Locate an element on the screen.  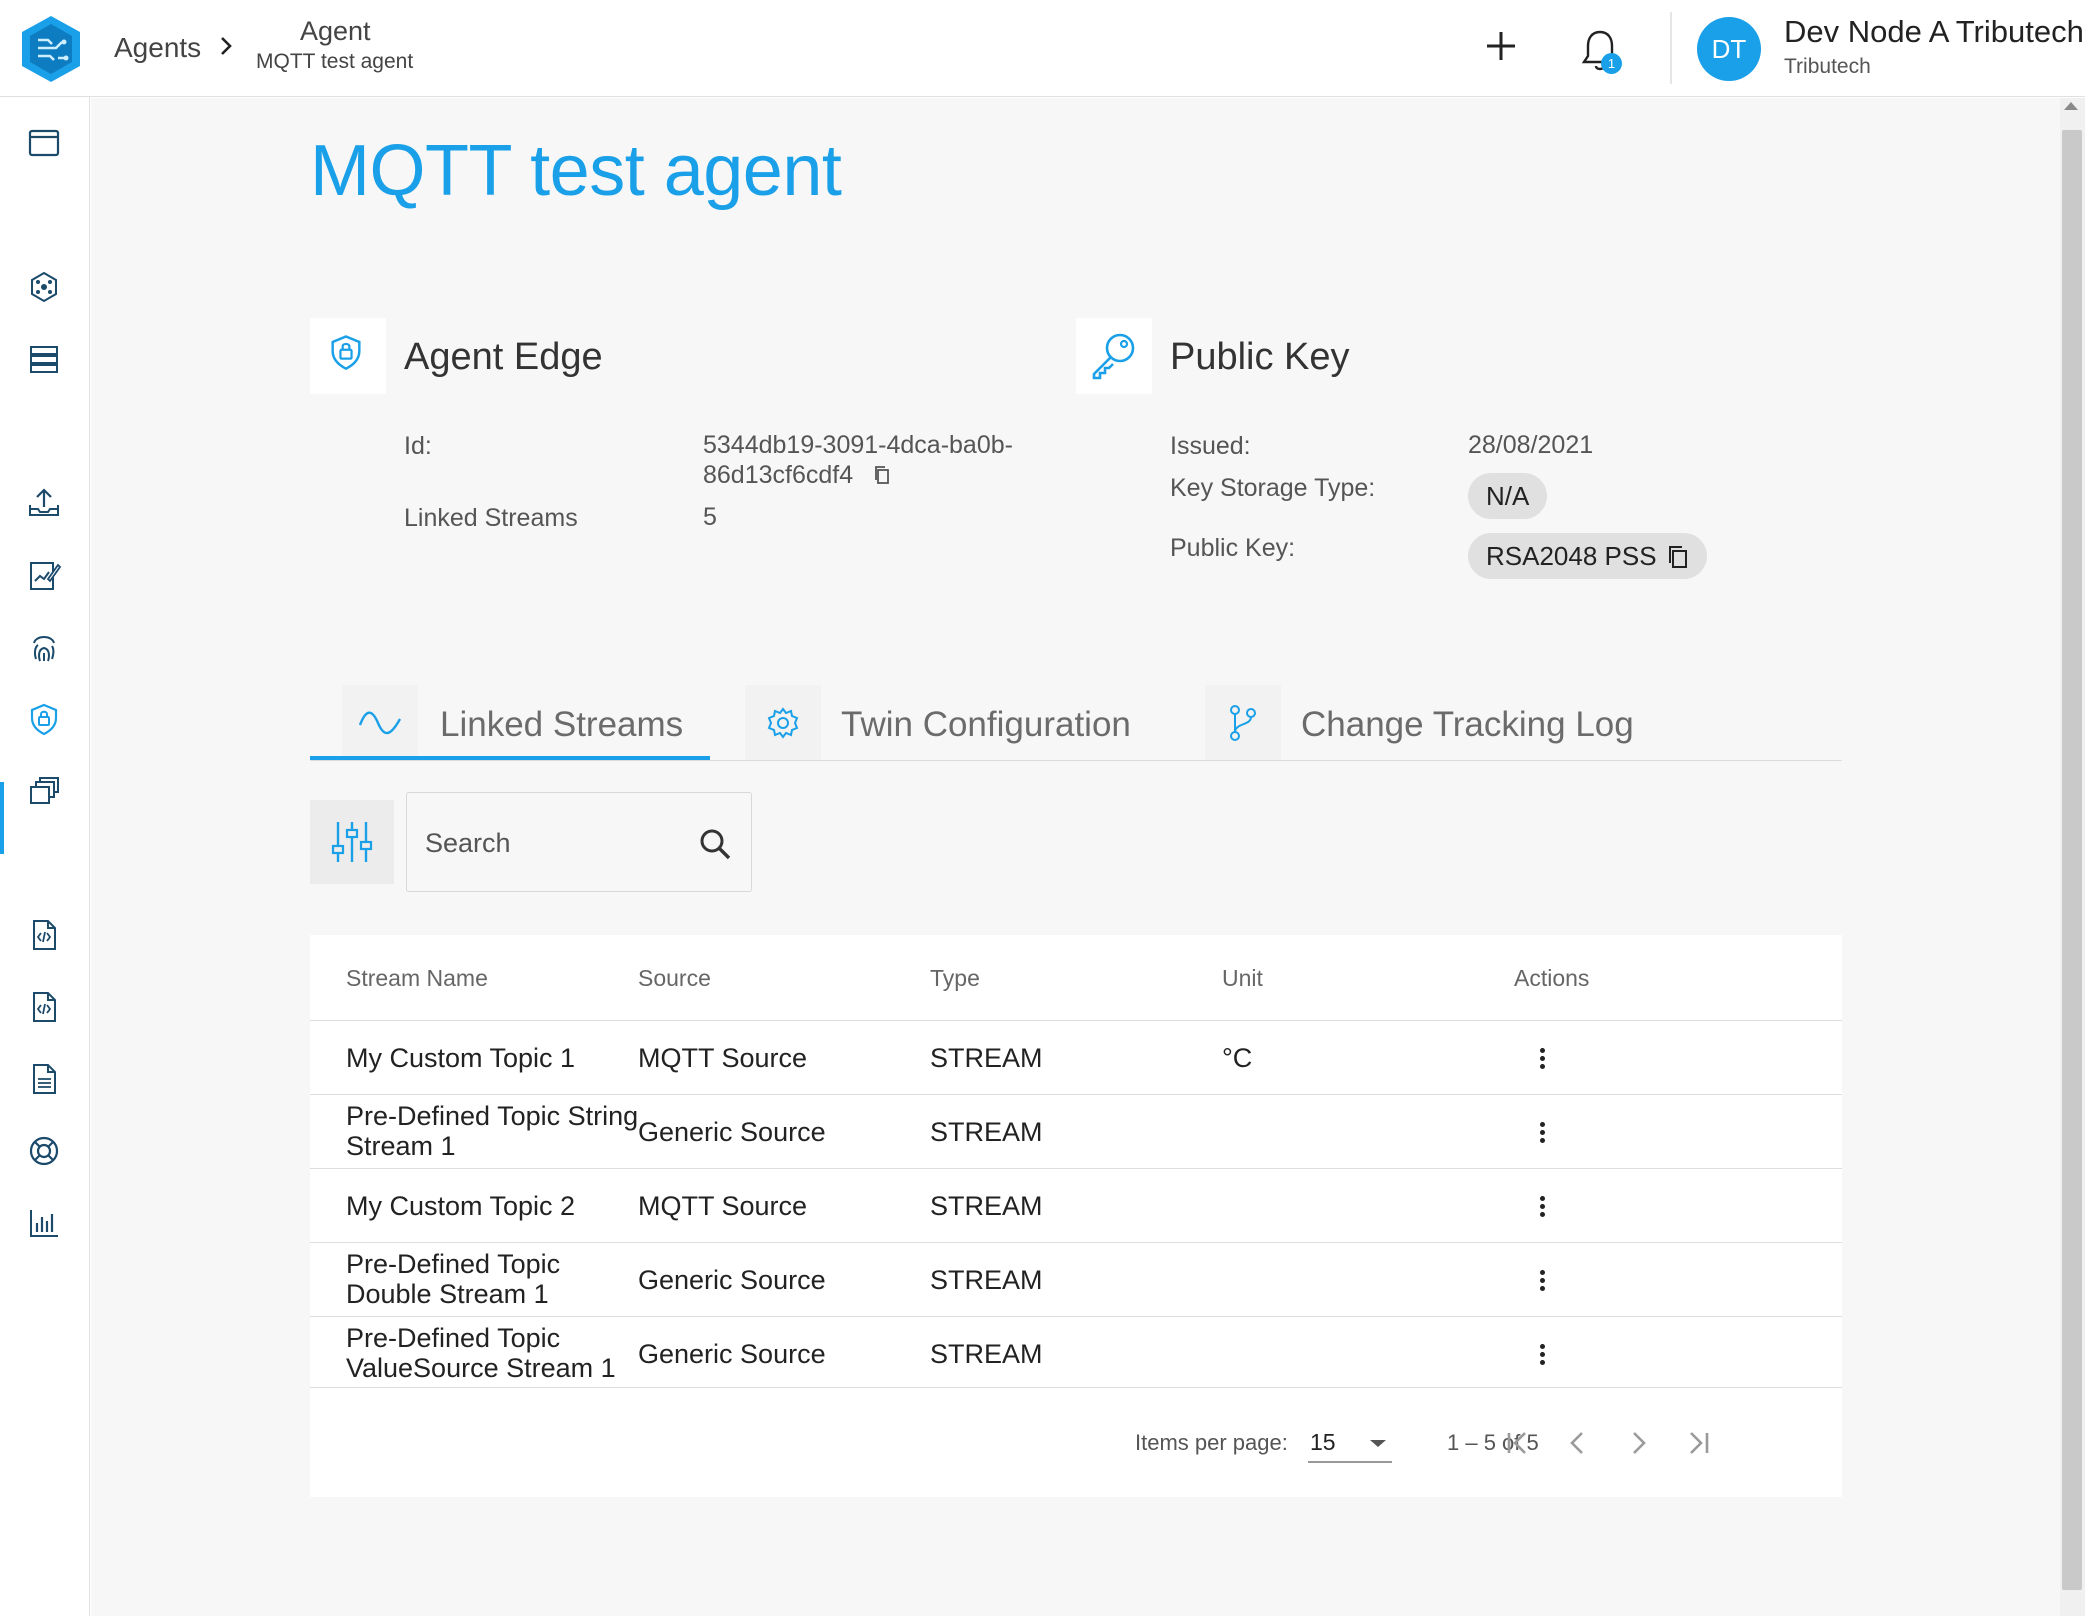
filter-button is located at coordinates (352, 842).